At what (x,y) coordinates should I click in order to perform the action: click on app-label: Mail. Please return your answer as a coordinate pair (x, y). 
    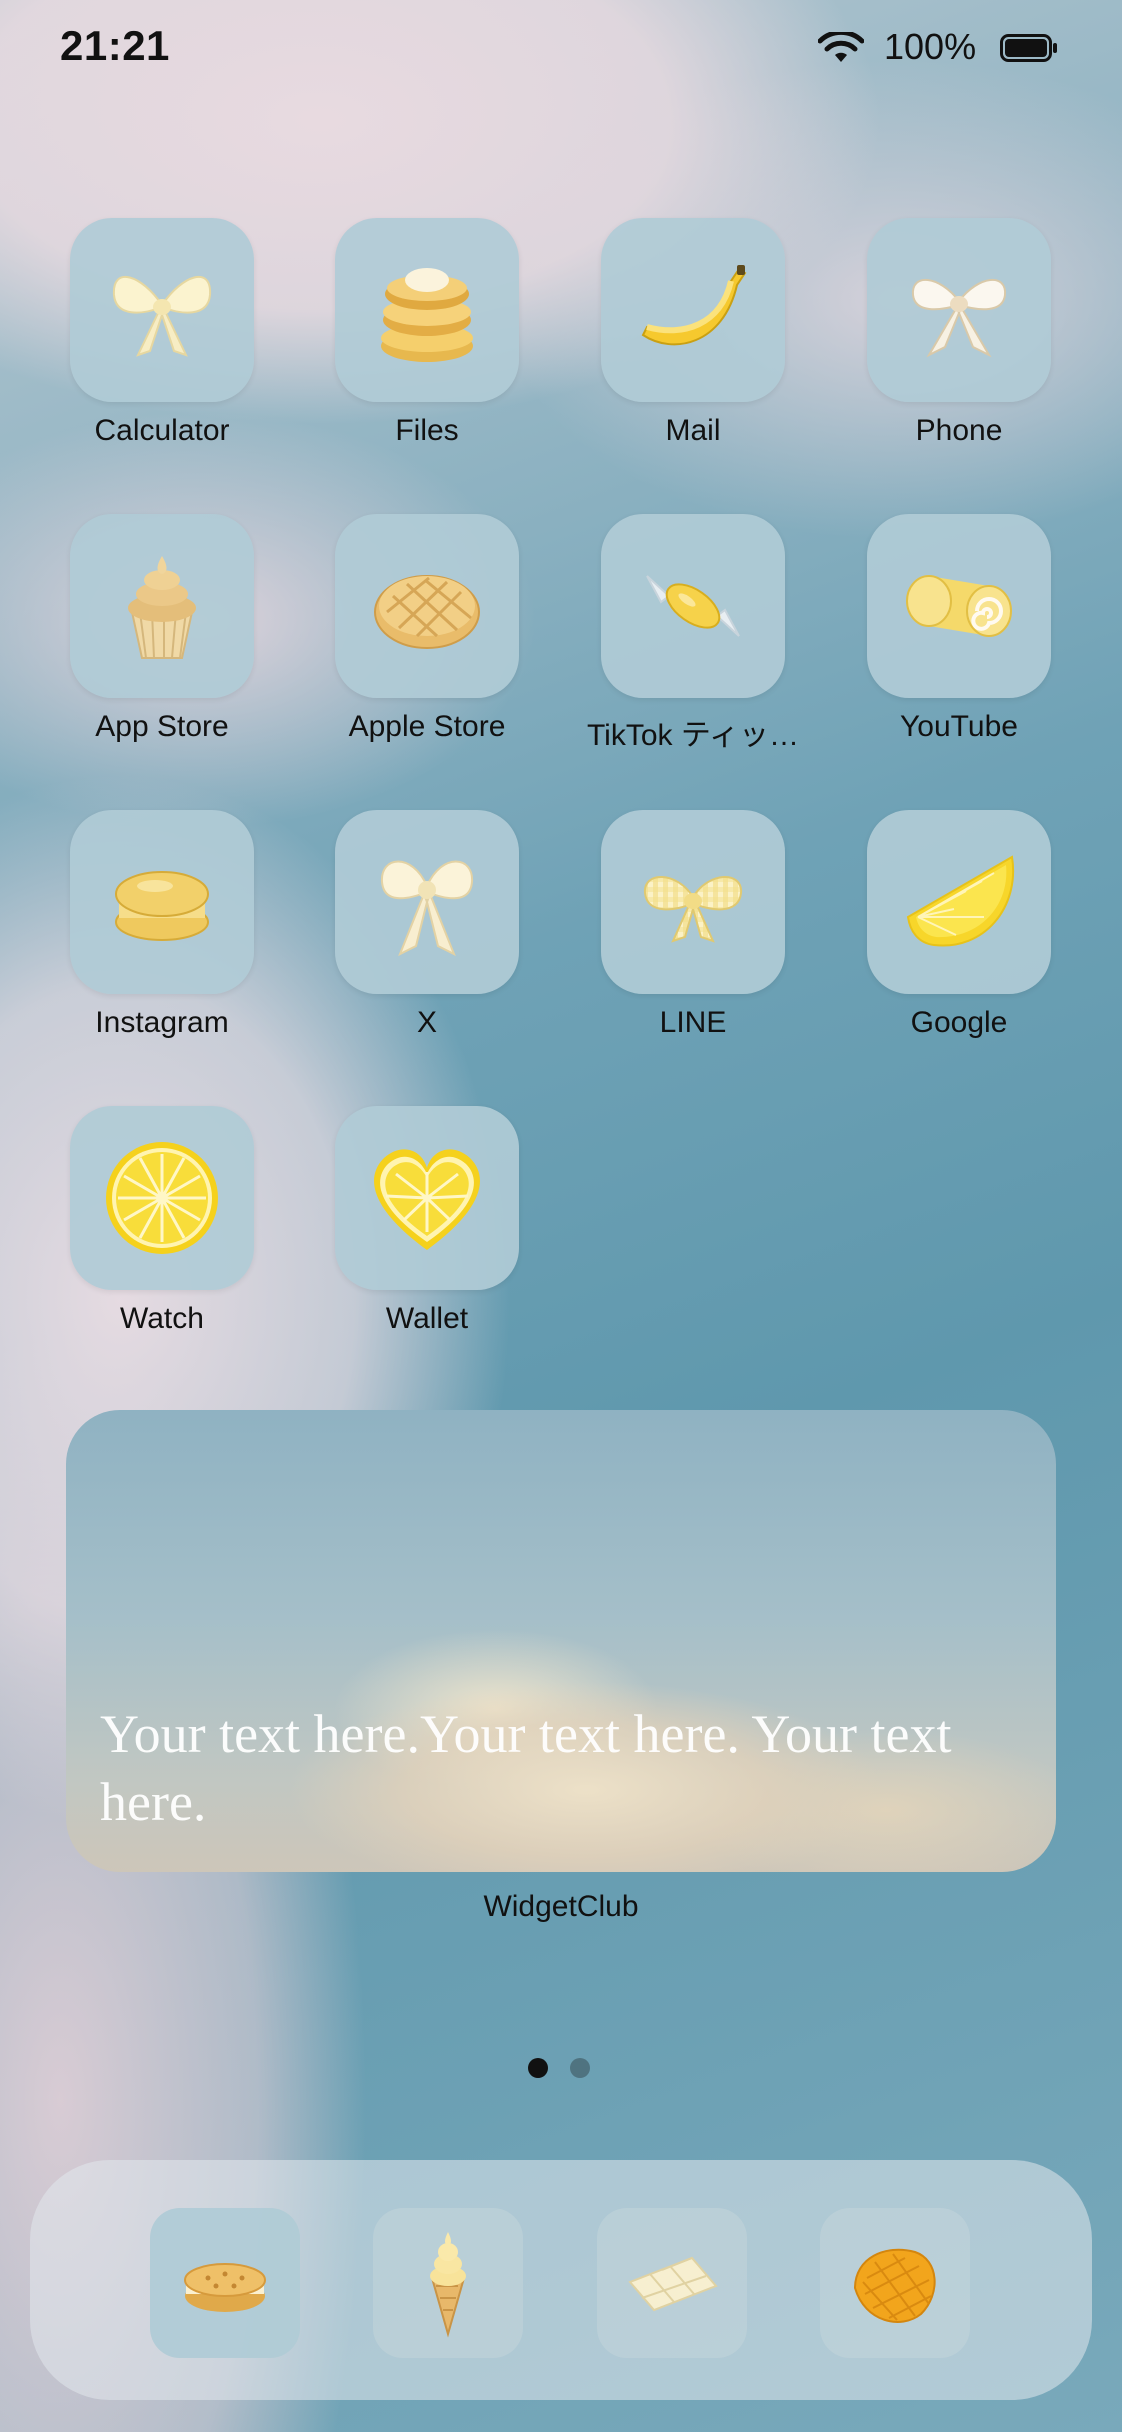
    Looking at the image, I should click on (693, 430).